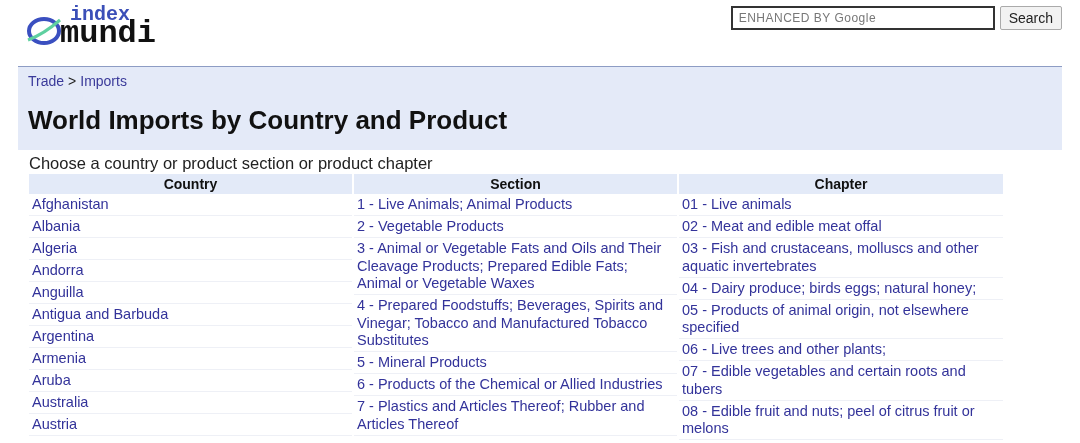 This screenshot has width=1080, height=443. I want to click on list-link: 01 - Live animals, so click(841, 205).